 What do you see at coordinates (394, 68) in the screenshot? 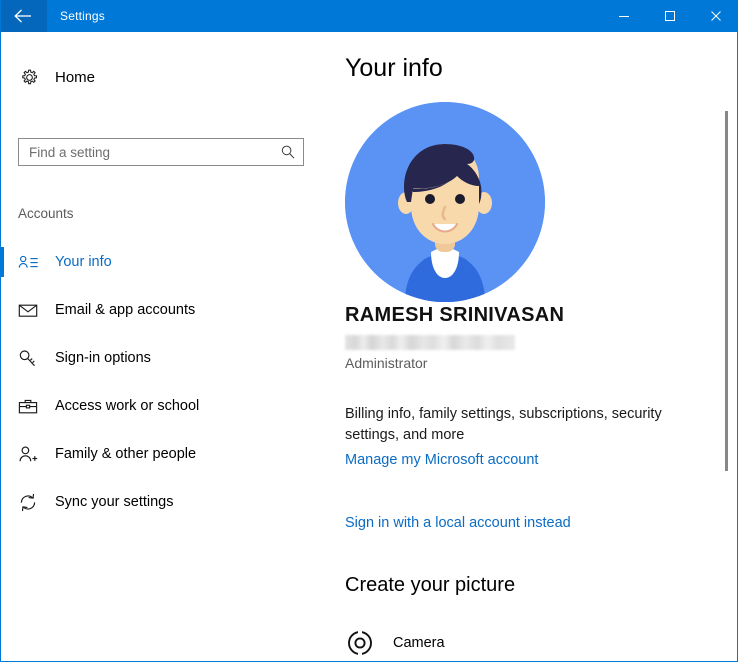
I see `page-title: Your info` at bounding box center [394, 68].